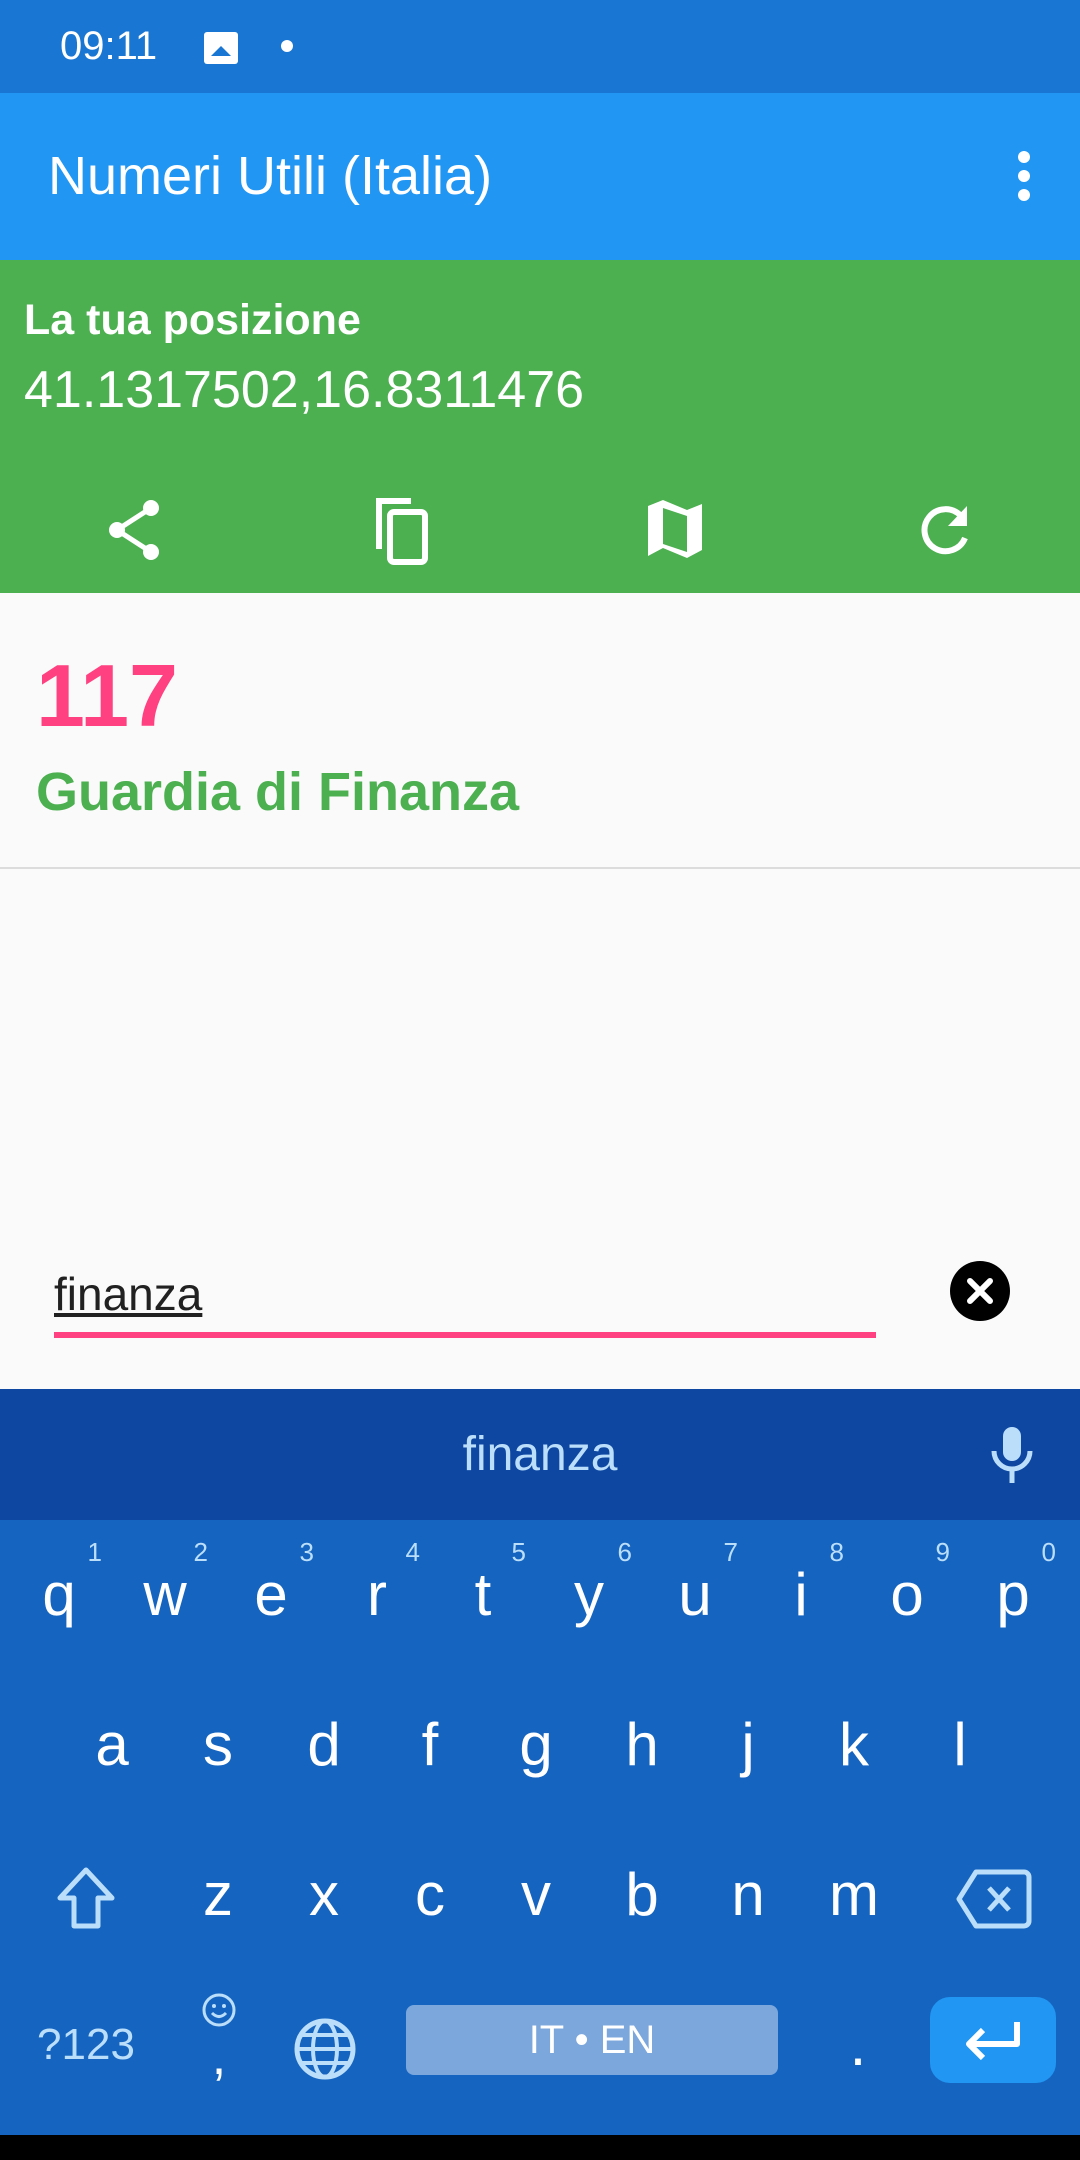 The width and height of the screenshot is (1080, 2160). I want to click on search-input, so click(465, 1300).